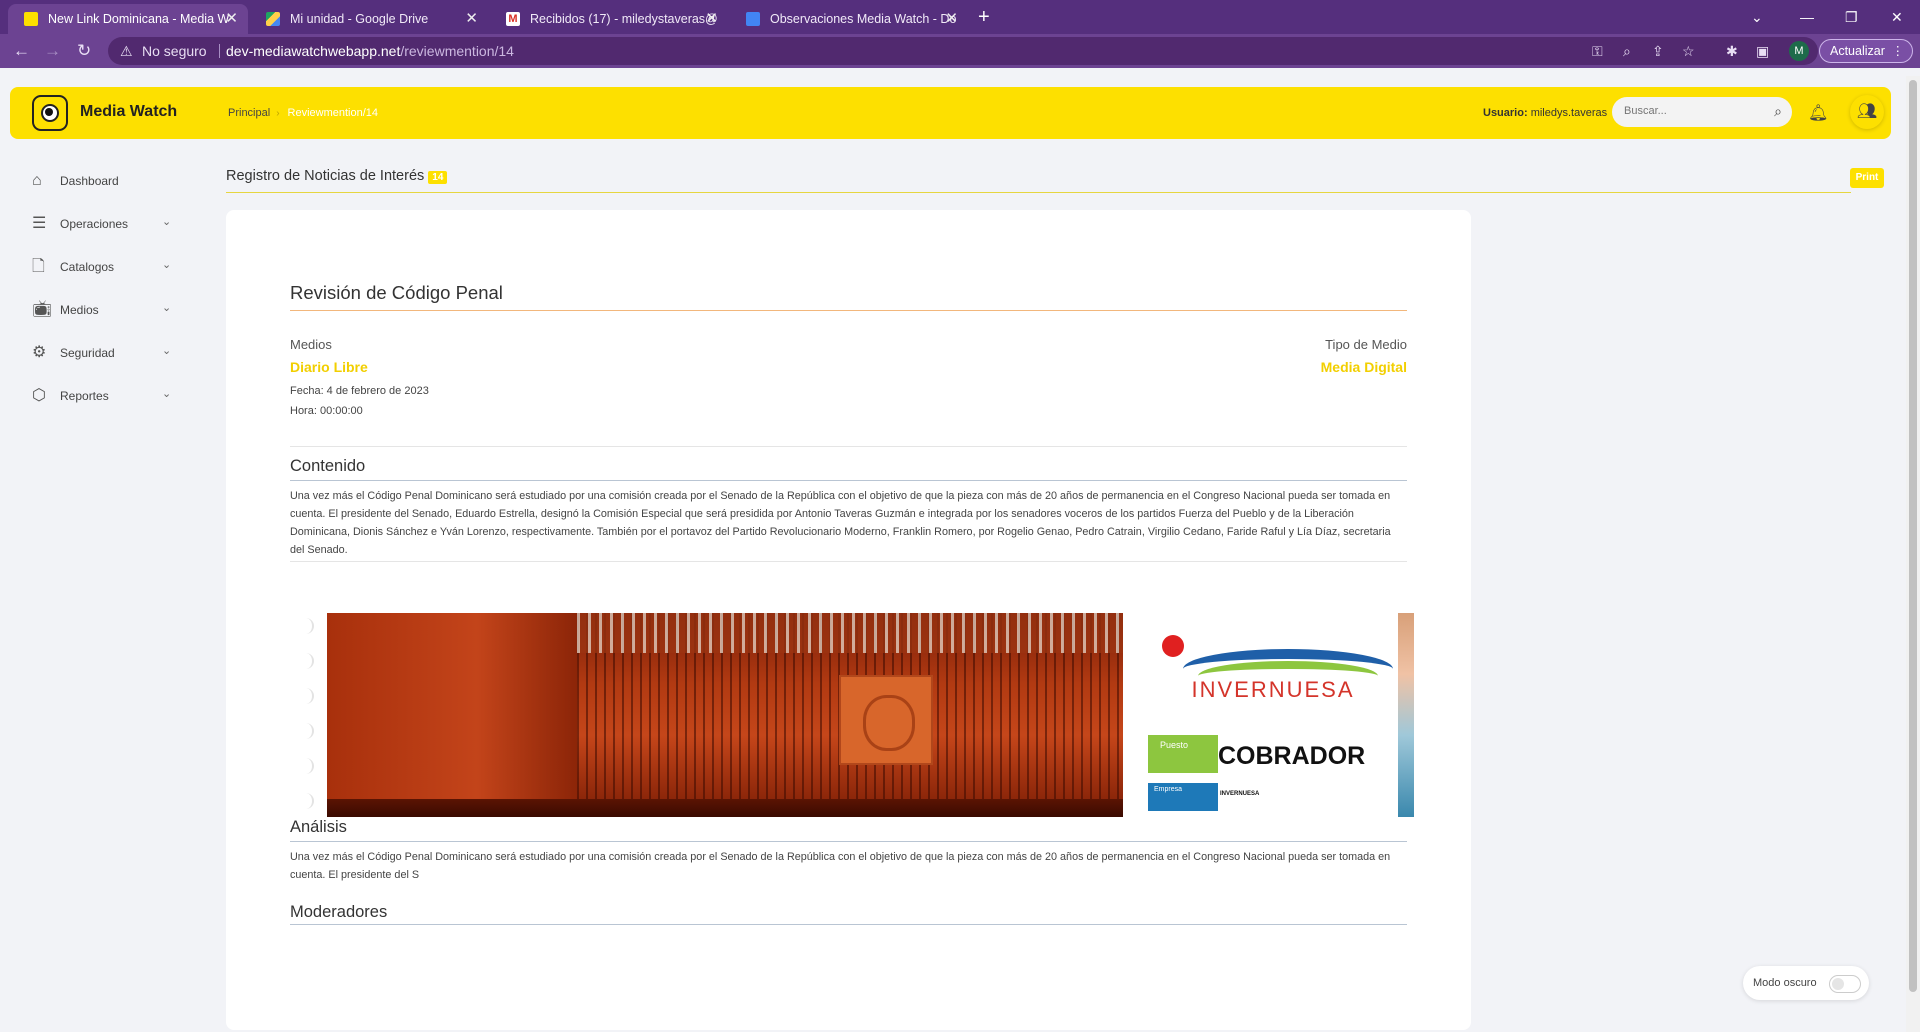 The width and height of the screenshot is (1920, 1032). I want to click on star-icon: ☆, so click(1688, 51).